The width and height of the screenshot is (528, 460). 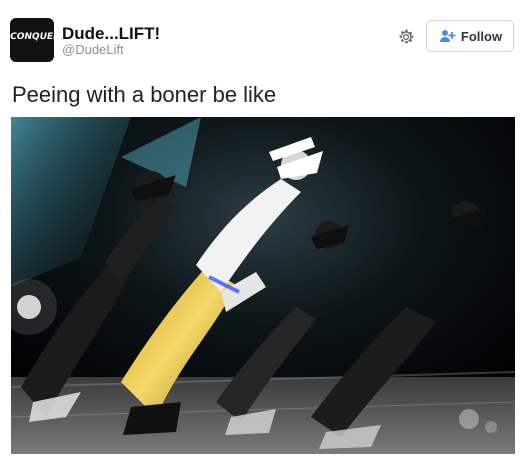 I want to click on display-name: Dude...LIFT!, so click(x=111, y=34).